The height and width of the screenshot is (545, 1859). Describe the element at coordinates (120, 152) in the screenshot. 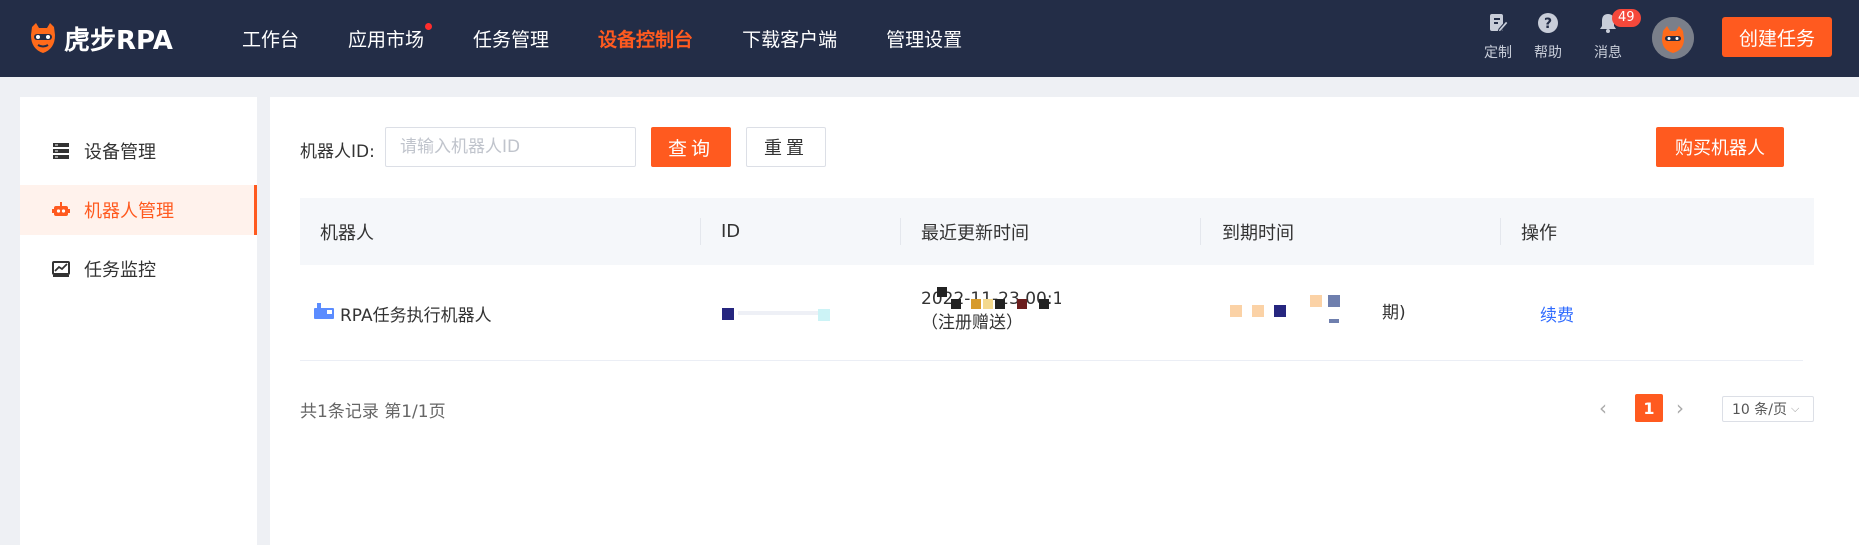

I see `sidebar-item-label: 设备管理` at that location.